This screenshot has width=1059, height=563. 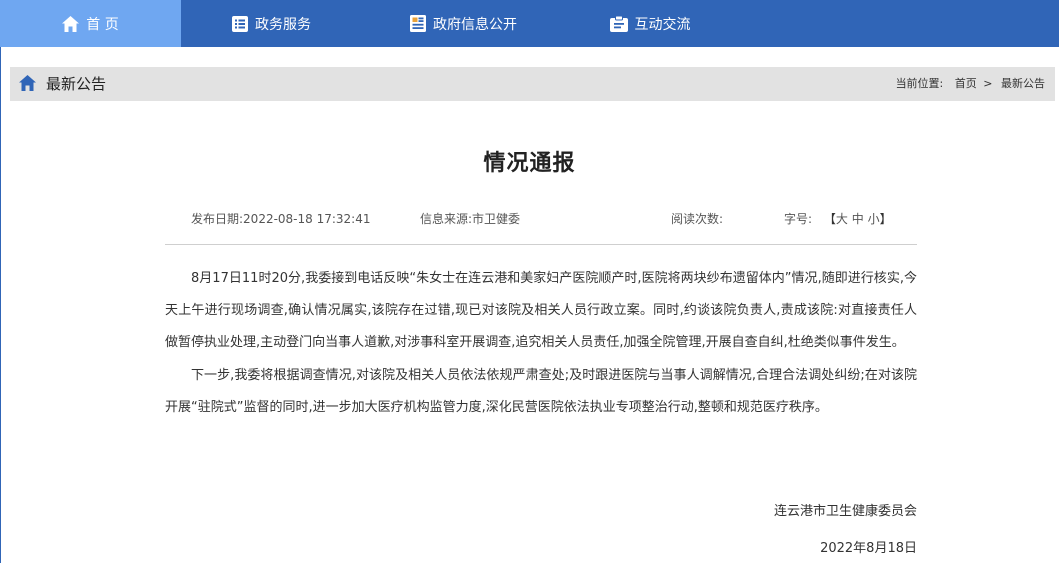 I want to click on nav-government-info-label: 政府信息公开, so click(x=475, y=24).